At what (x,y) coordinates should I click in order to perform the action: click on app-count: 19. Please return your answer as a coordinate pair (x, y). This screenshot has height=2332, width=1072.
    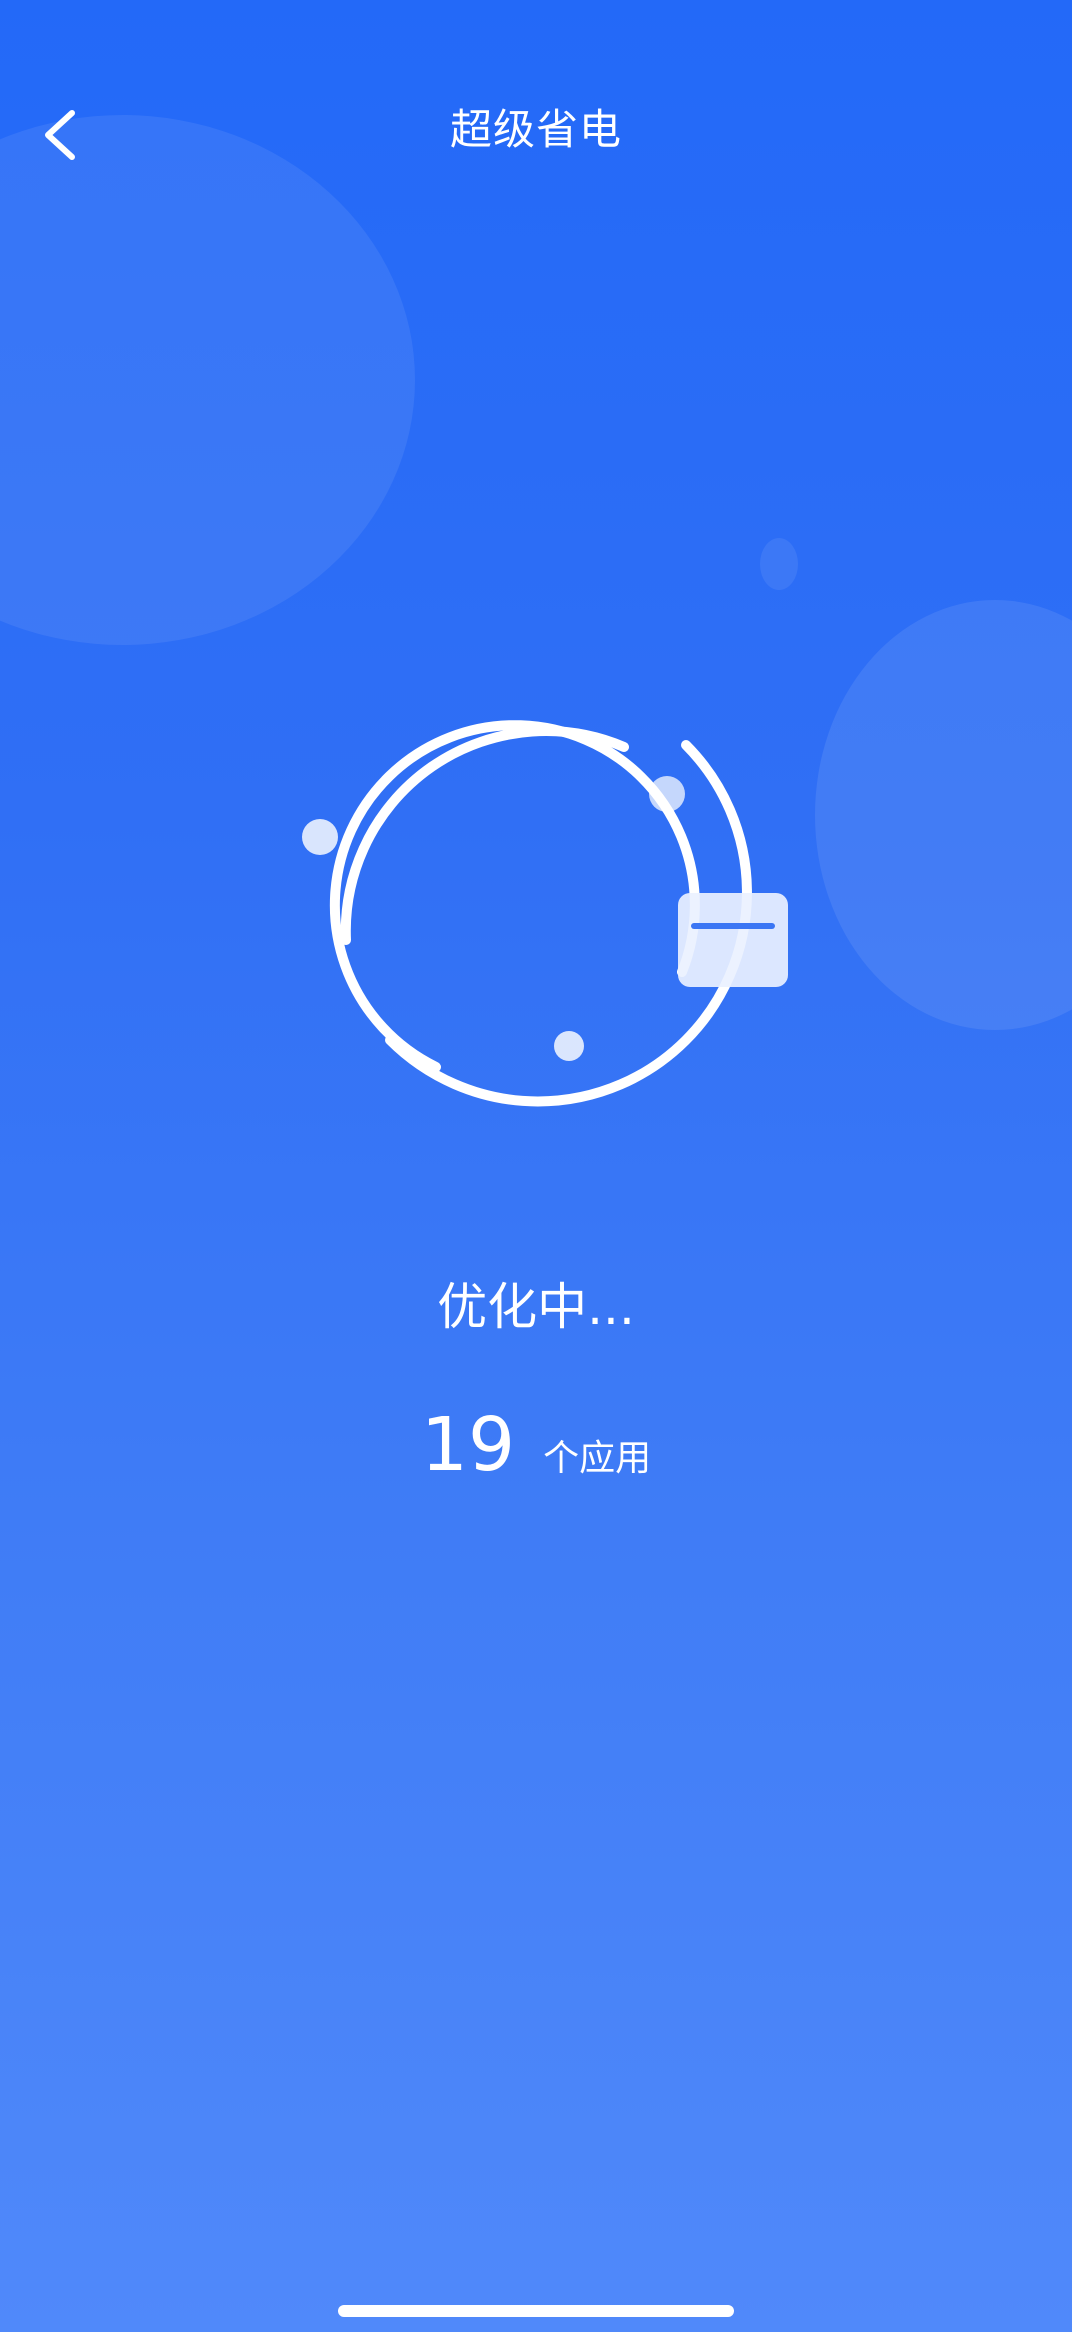
    Looking at the image, I should click on (468, 1445).